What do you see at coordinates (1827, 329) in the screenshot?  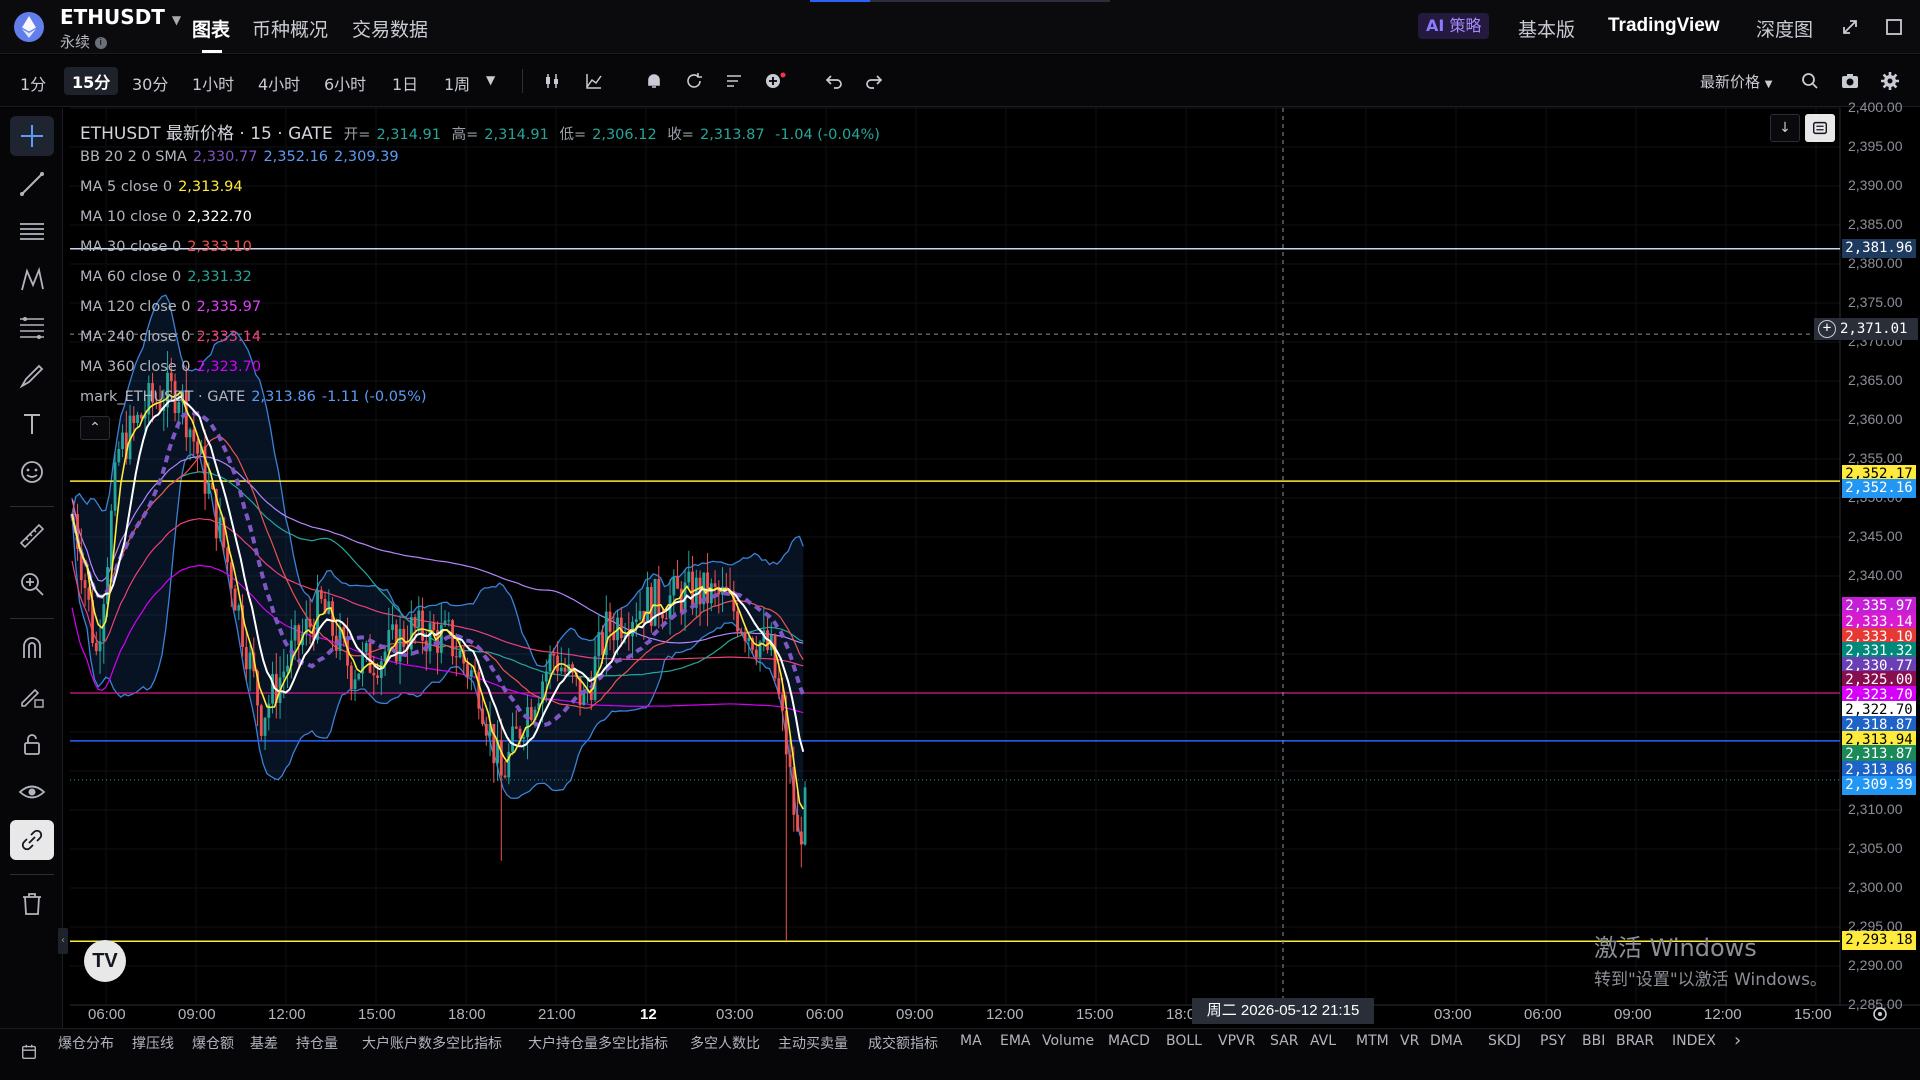 I see `add-alert-icon: +` at bounding box center [1827, 329].